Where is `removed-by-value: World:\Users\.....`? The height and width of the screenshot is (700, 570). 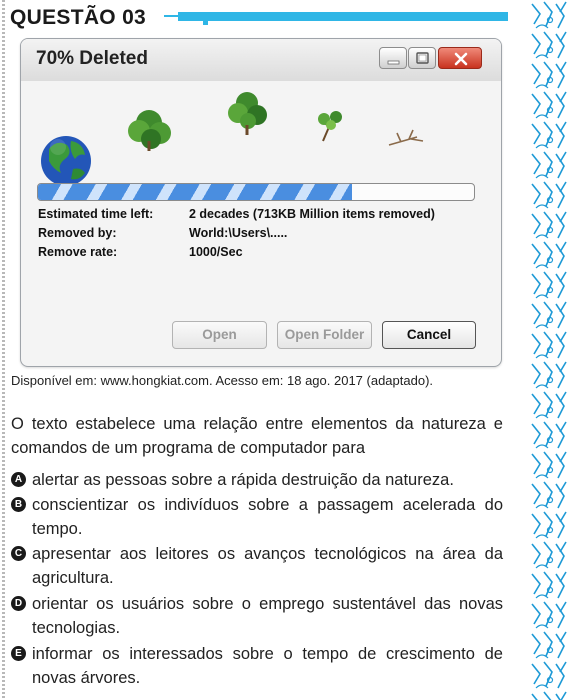
removed-by-value: World:\Users\..... is located at coordinates (238, 233).